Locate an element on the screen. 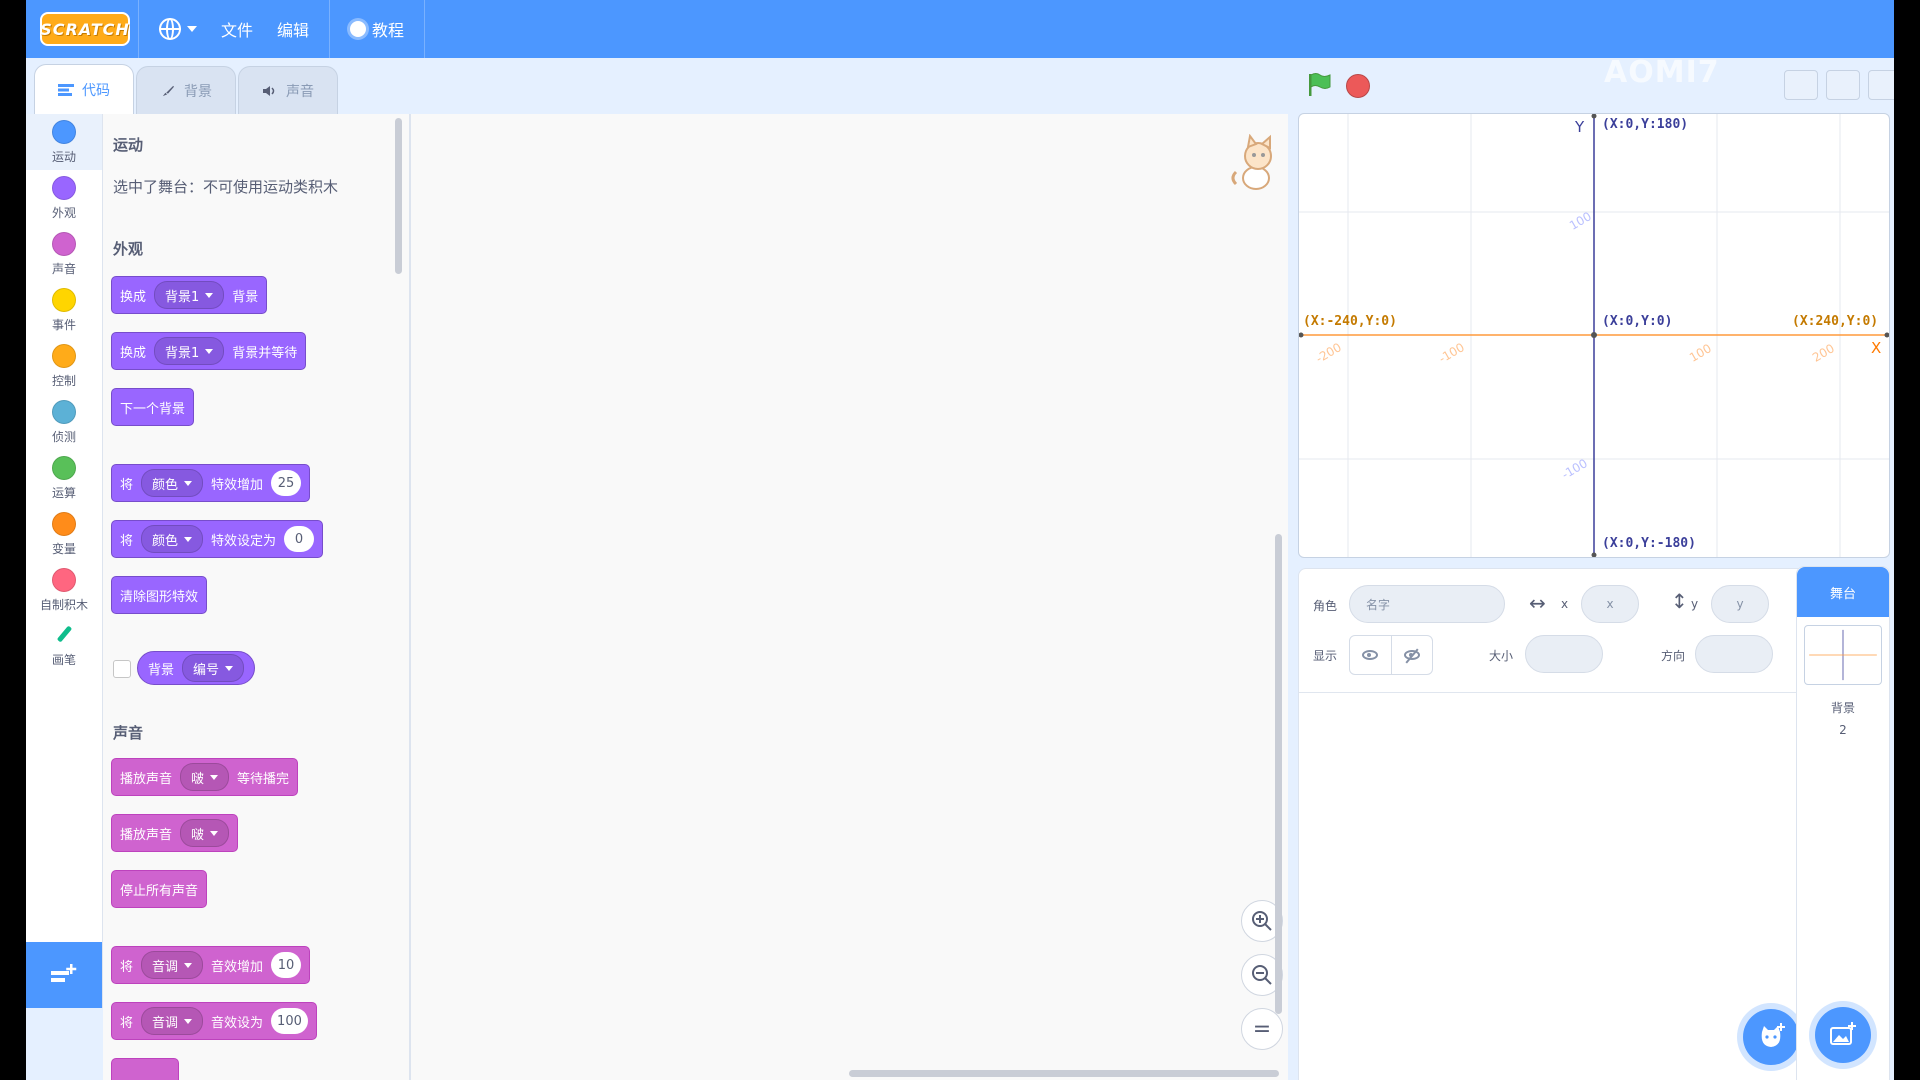 Image resolution: width=1920 pixels, height=1080 pixels. x-placeholder: x is located at coordinates (1610, 604).